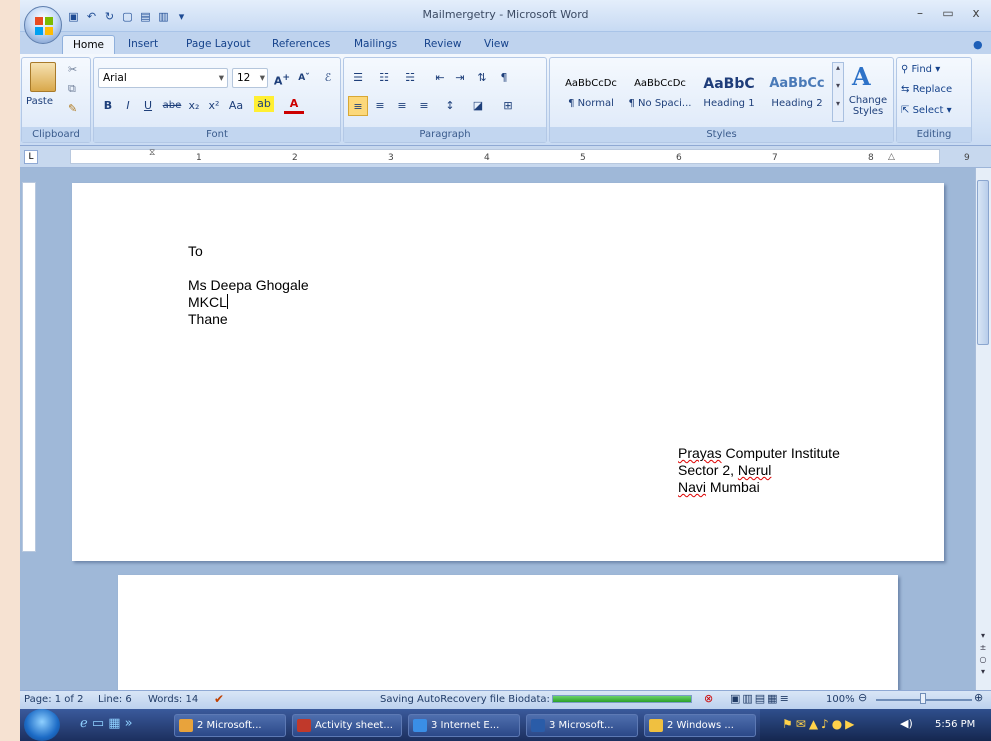 Image resolution: width=991 pixels, height=741 pixels. Describe the element at coordinates (868, 106) in the screenshot. I see `change-styles-button: Change Styles` at that location.